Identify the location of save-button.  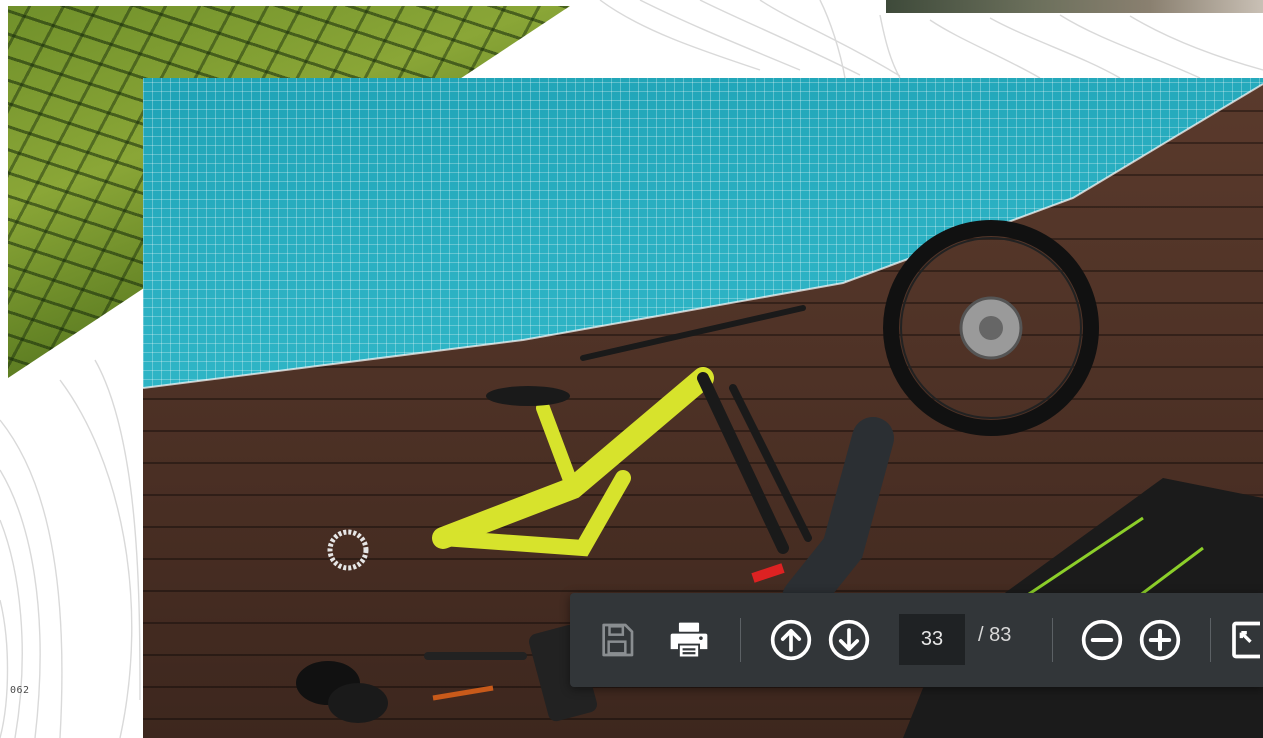
(617, 640).